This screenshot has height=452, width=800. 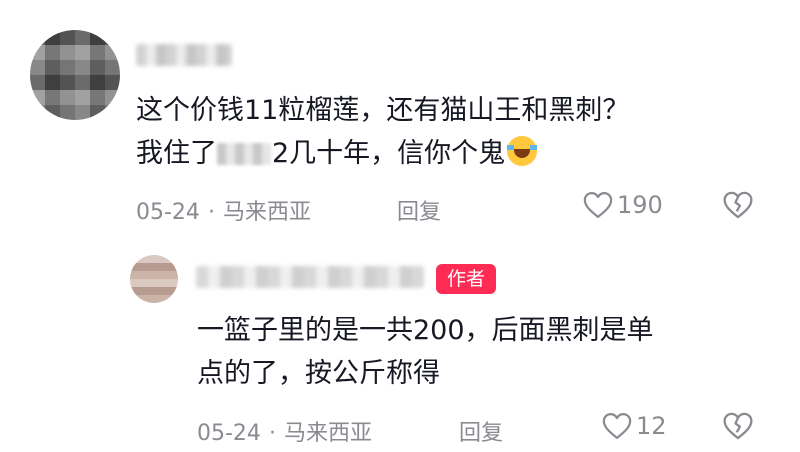 What do you see at coordinates (318, 373) in the screenshot?
I see `reply-text-line2: 点的了，按公斤称得` at bounding box center [318, 373].